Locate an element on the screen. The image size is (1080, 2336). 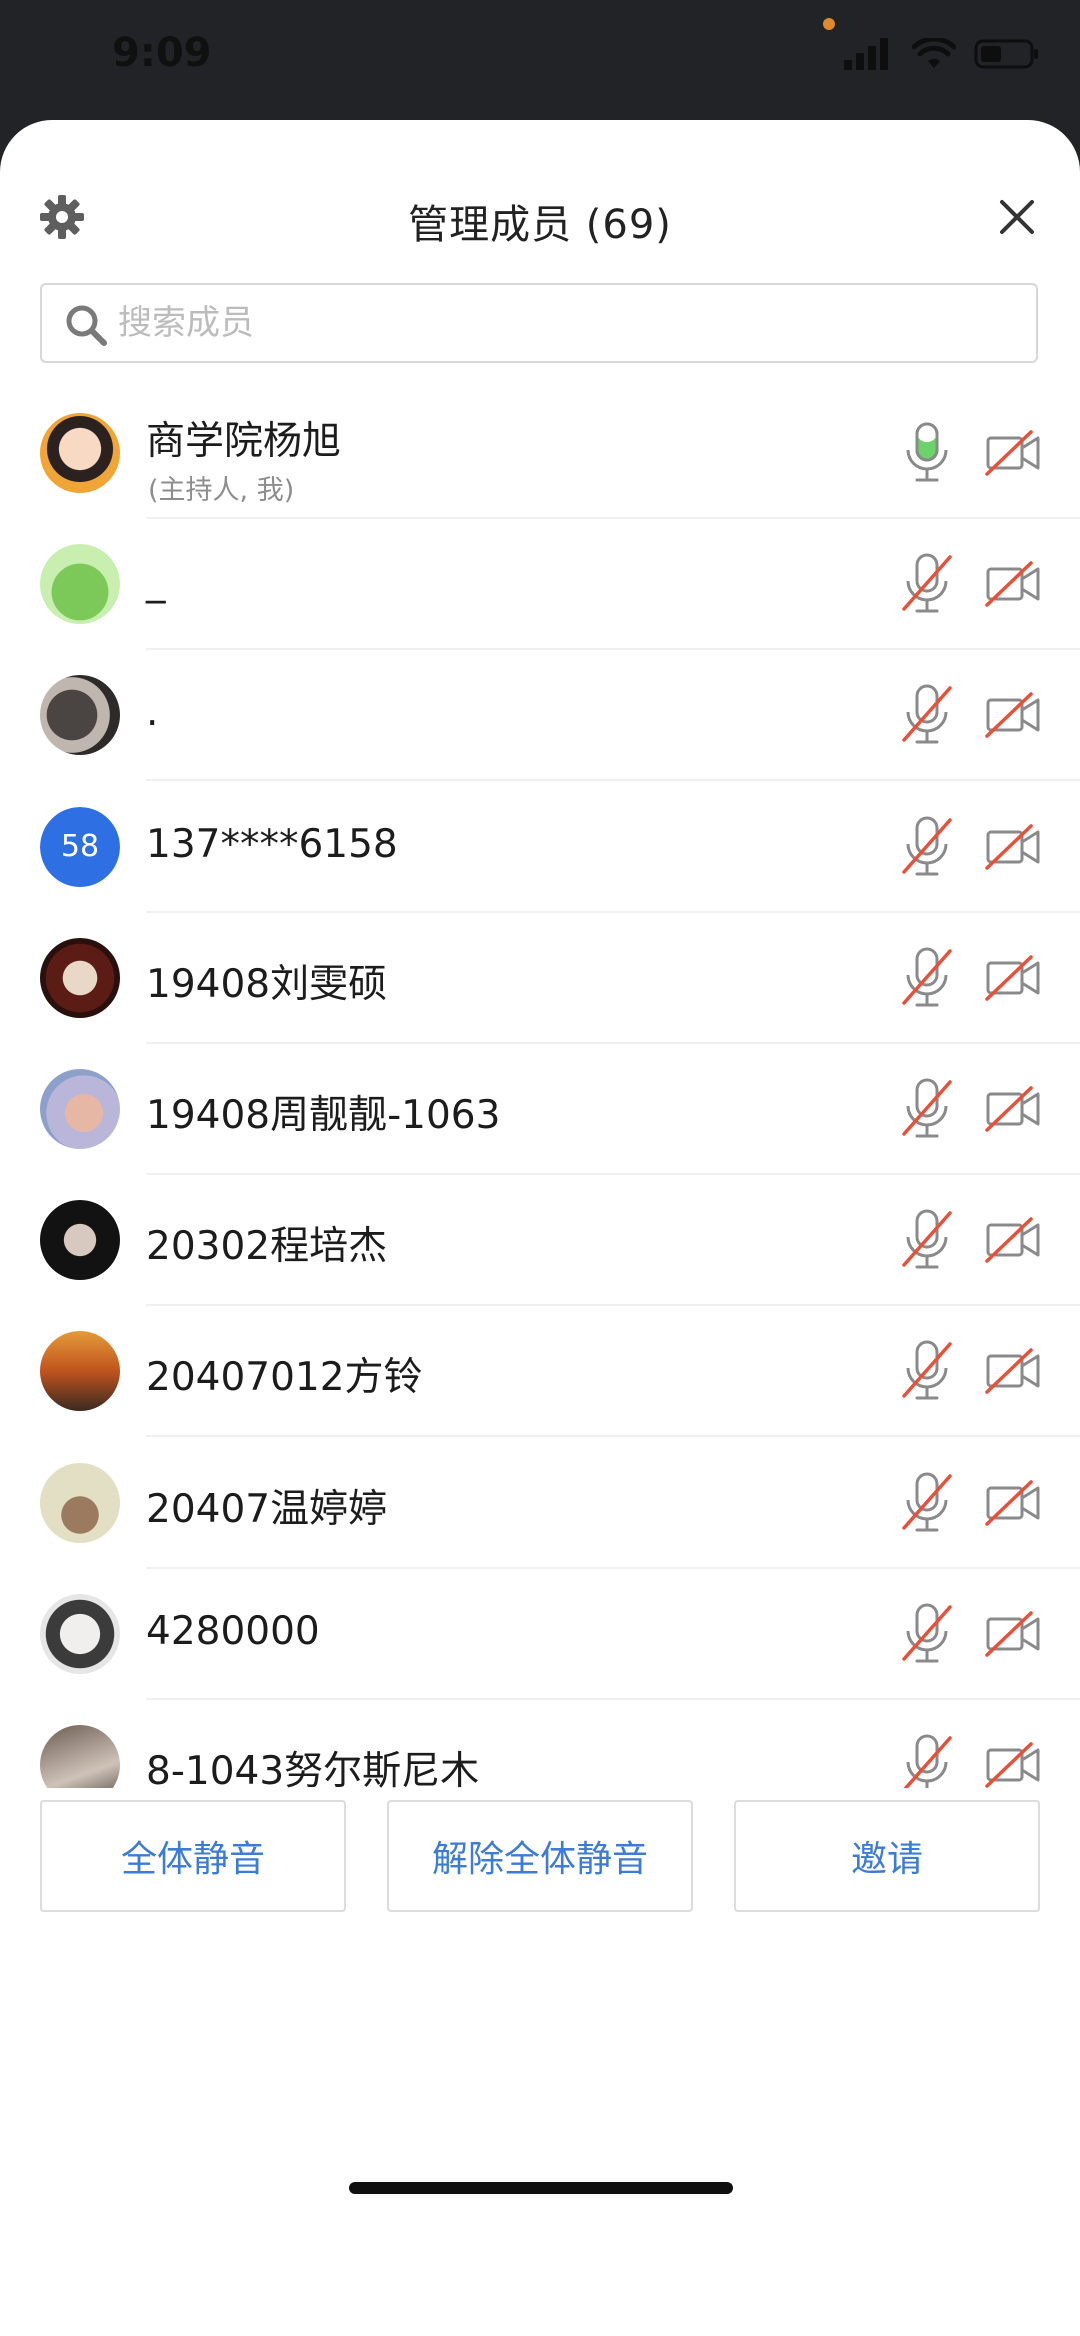
member-role: (主持人, 我) is located at coordinates (221, 490).